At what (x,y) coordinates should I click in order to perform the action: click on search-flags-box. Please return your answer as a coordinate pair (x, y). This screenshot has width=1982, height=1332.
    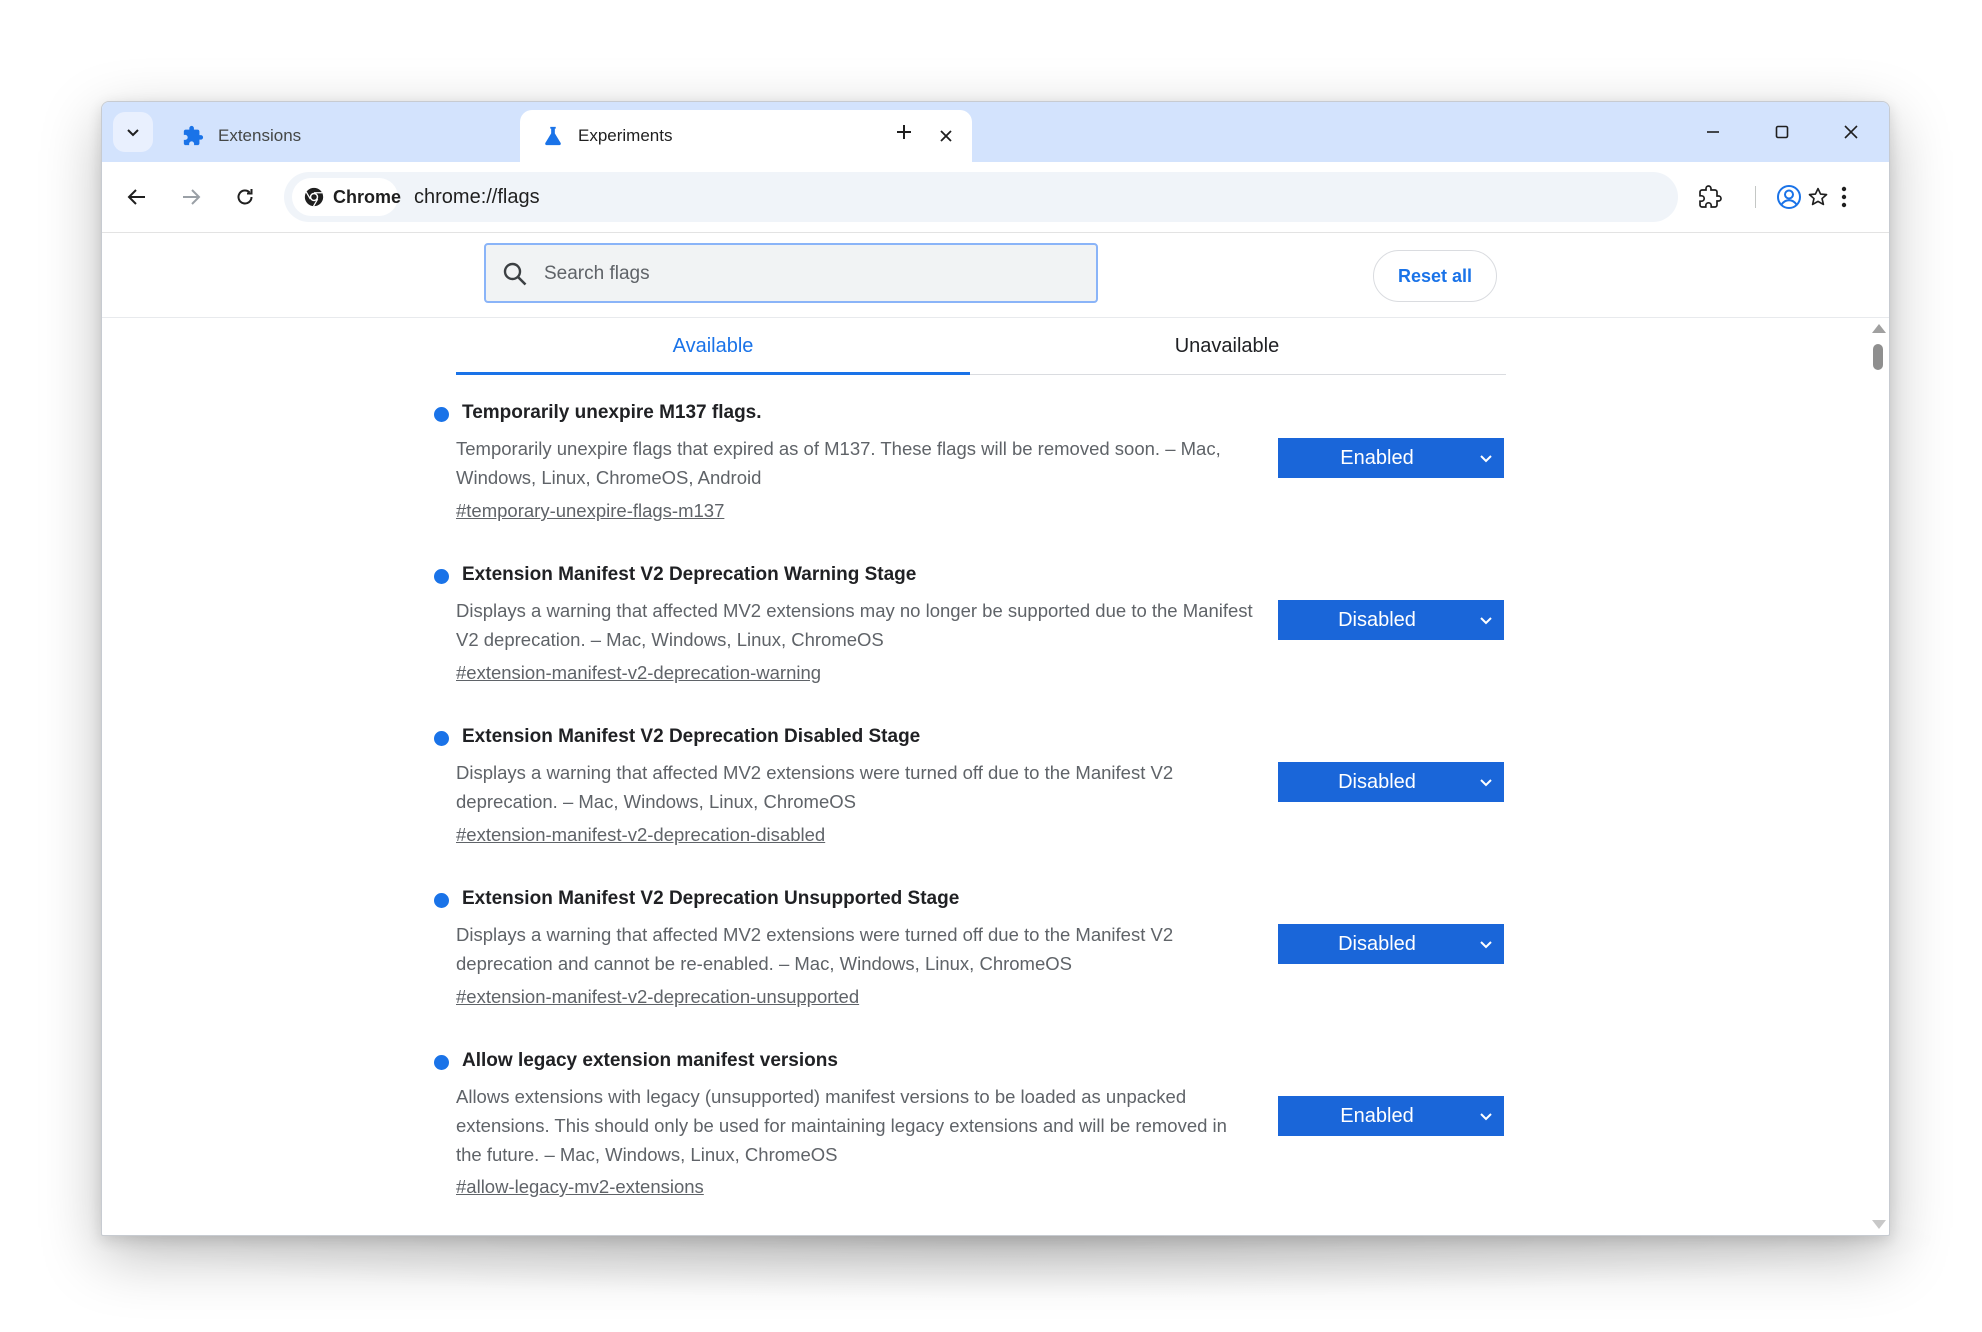
    Looking at the image, I should click on (791, 273).